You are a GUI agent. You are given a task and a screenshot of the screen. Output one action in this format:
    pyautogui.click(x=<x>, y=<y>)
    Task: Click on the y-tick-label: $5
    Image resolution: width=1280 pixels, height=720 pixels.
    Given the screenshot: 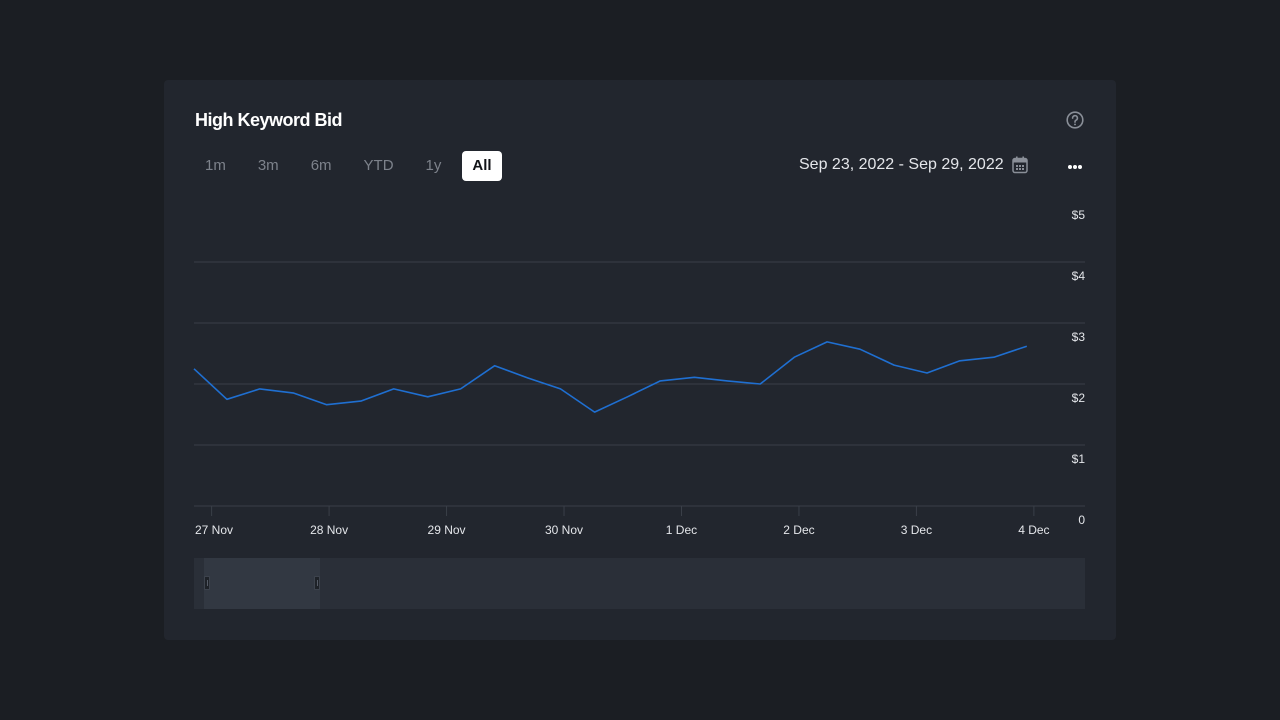 What is the action you would take?
    pyautogui.click(x=1079, y=215)
    